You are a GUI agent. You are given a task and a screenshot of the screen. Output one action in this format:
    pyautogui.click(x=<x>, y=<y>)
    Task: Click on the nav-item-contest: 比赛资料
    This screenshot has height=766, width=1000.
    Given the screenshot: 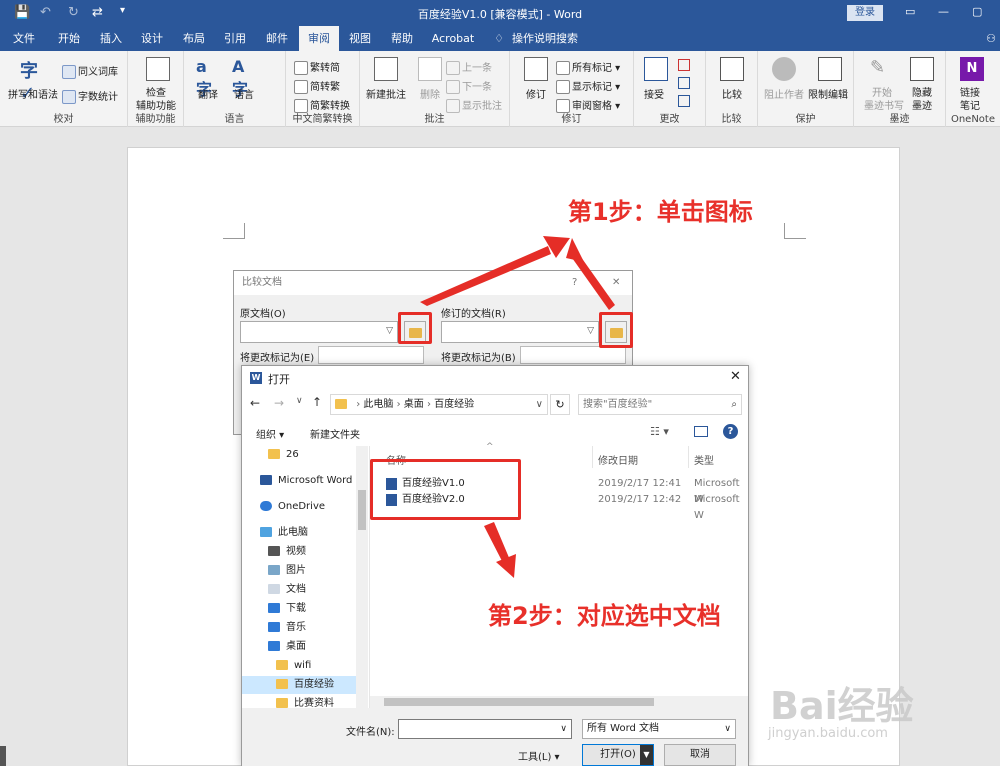 What is the action you would take?
    pyautogui.click(x=305, y=701)
    